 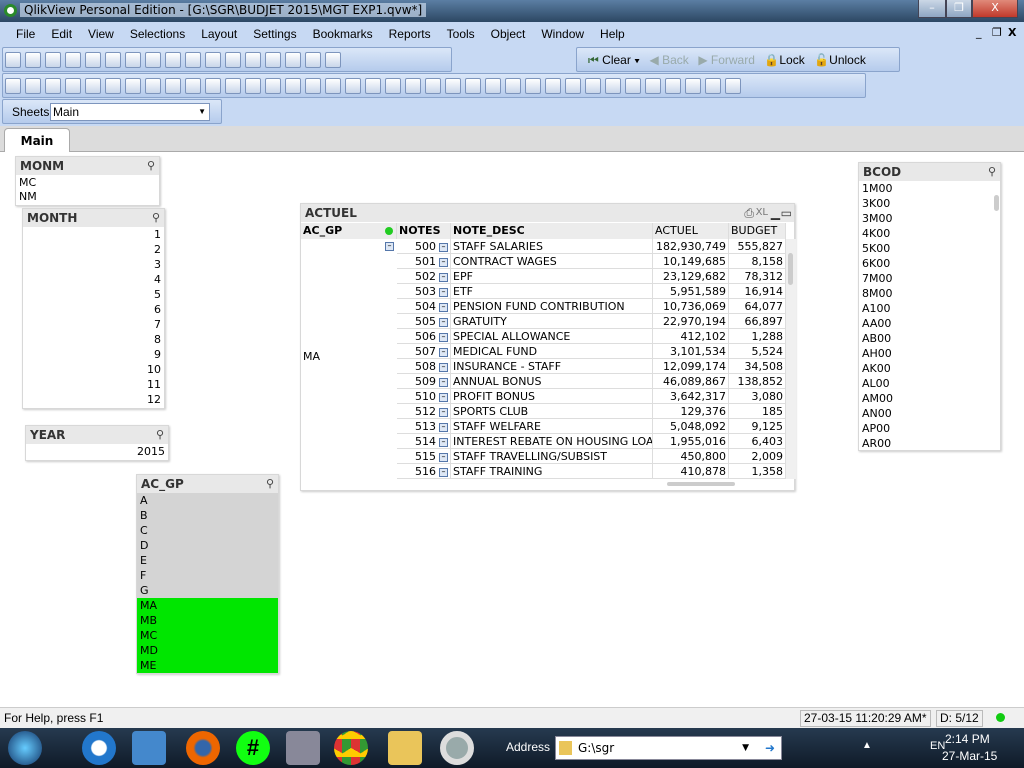 I want to click on quick-chart-icon, so click(x=393, y=86).